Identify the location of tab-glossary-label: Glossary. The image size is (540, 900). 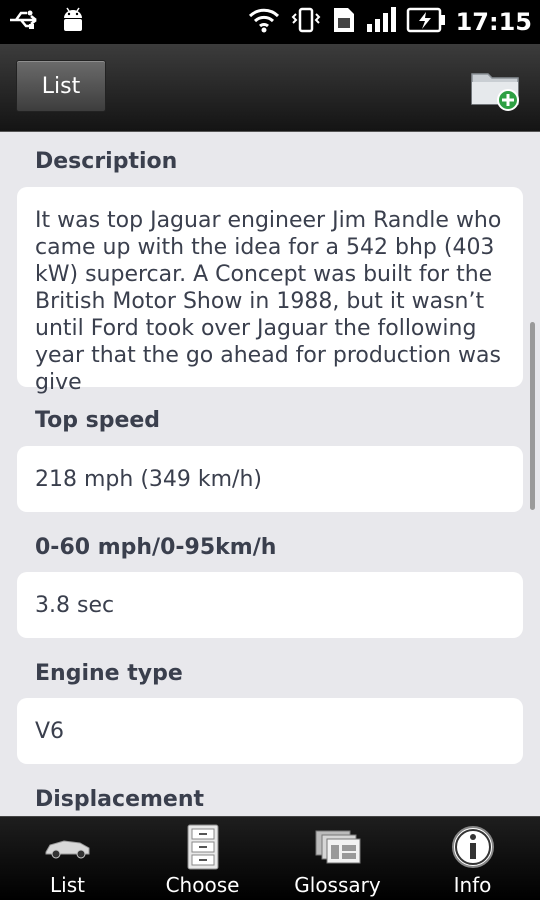
(337, 885).